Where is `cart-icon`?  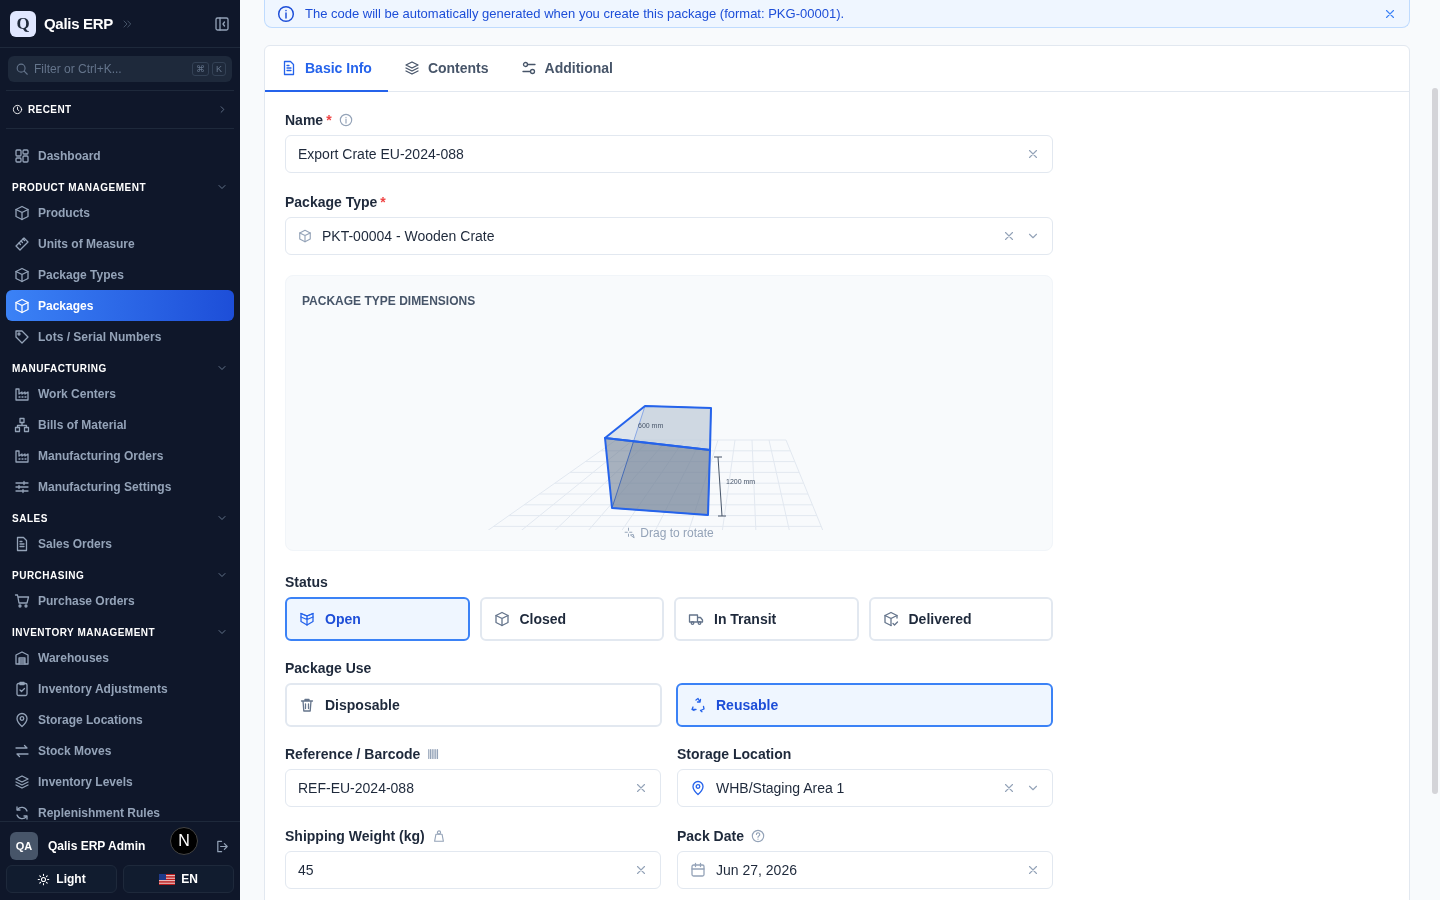
cart-icon is located at coordinates (22, 600).